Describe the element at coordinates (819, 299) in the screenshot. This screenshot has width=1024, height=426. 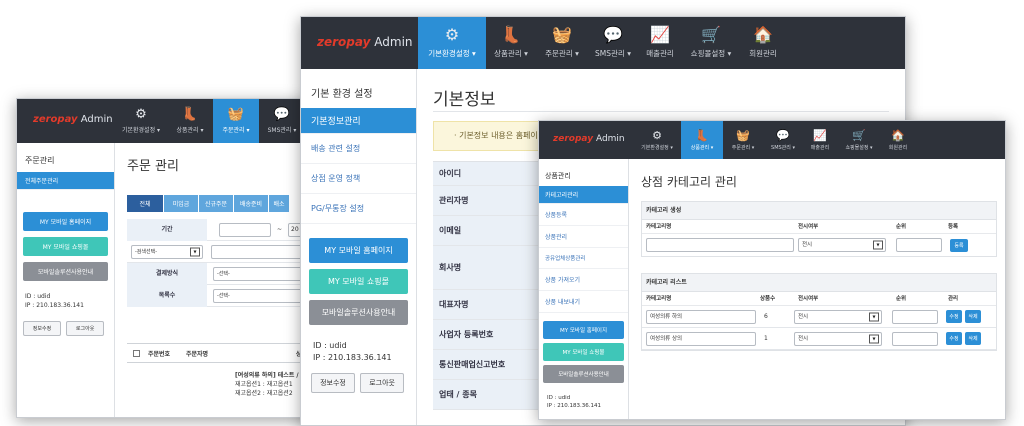
I see `list-cols: 카테고리명 상품수 전시여부 순위 관리` at that location.